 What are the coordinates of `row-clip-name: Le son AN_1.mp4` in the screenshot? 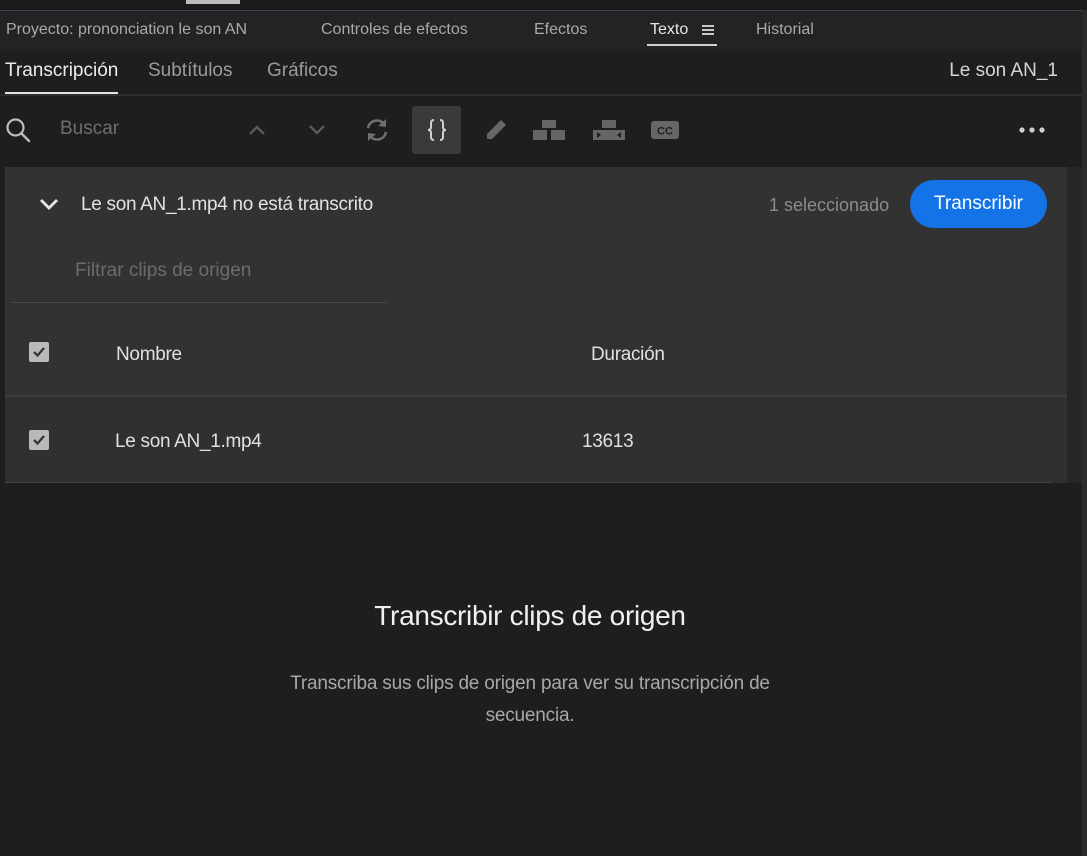 It's located at (188, 441).